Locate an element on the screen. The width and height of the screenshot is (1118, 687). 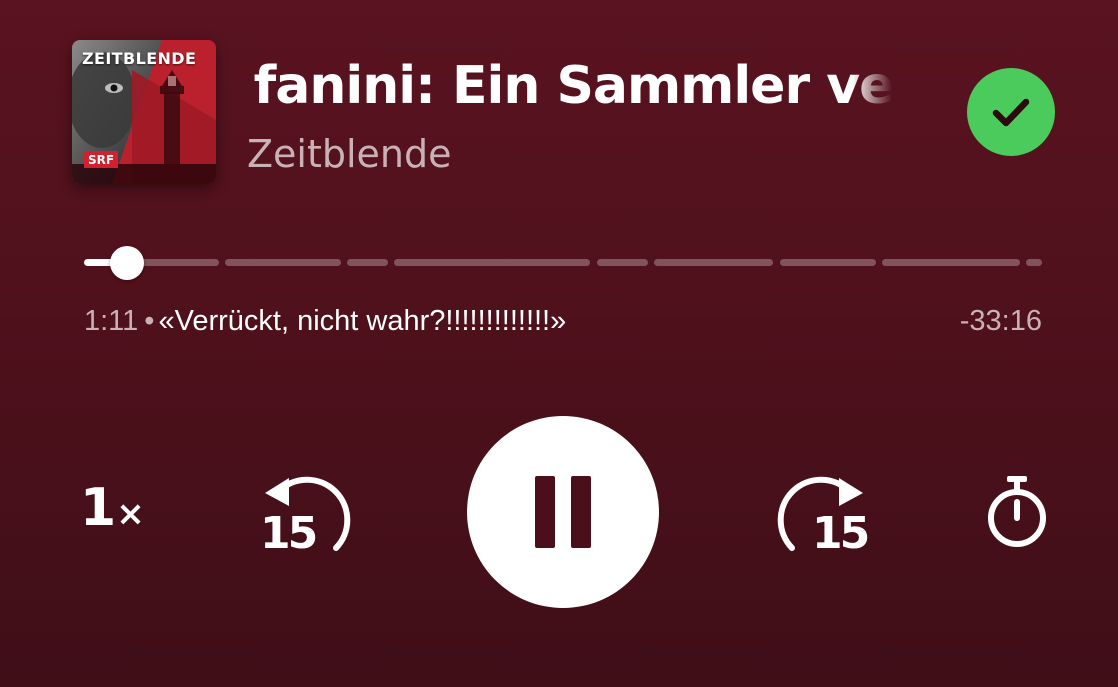
pause-button is located at coordinates (563, 512).